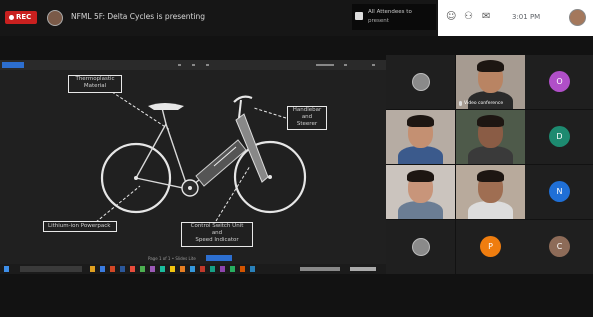  I want to click on crank-hub, so click(190, 188).